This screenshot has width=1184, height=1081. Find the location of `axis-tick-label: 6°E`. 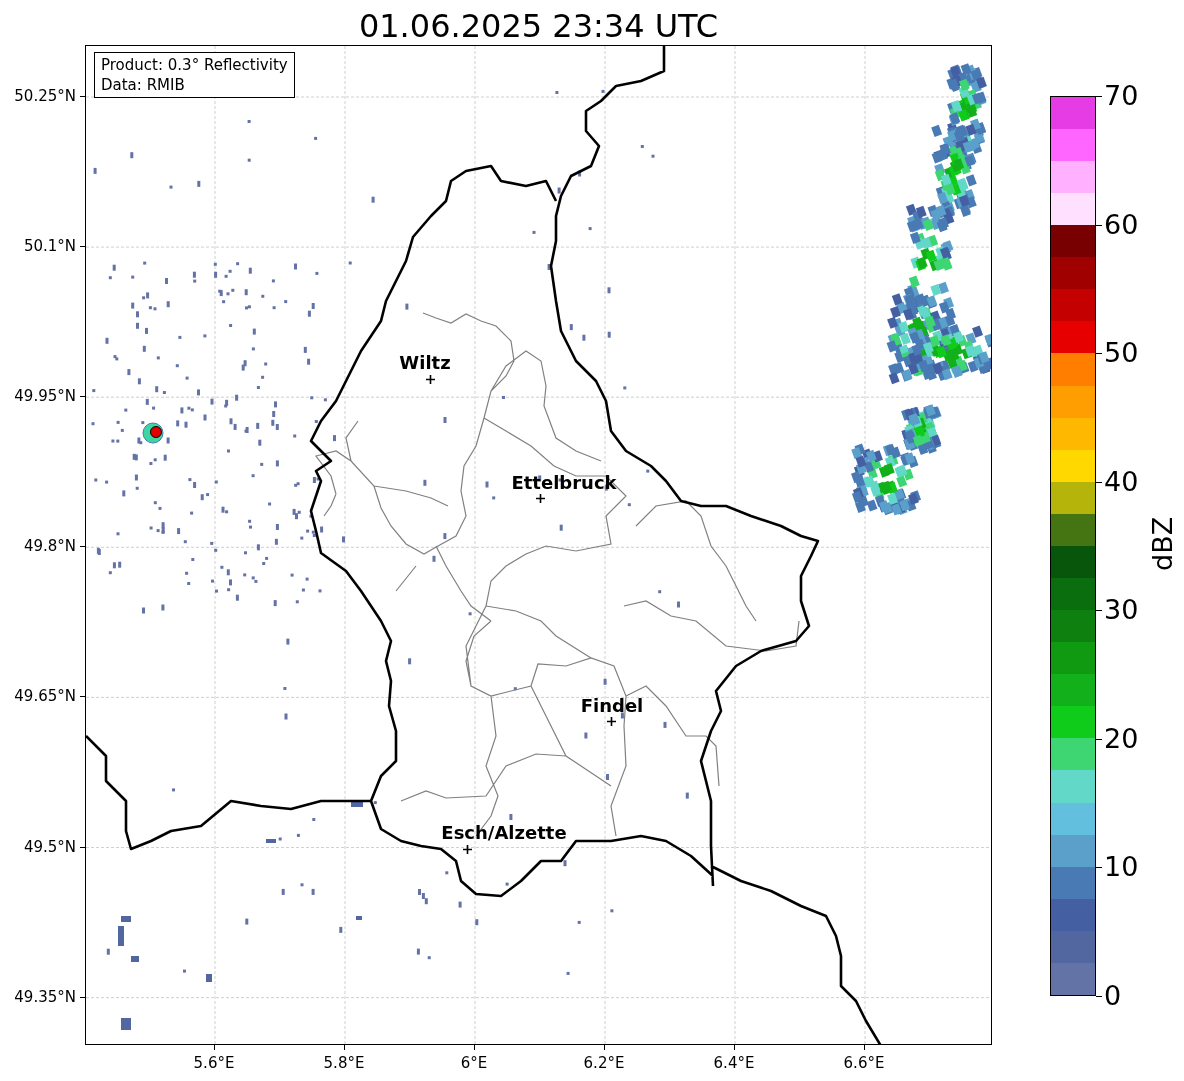

axis-tick-label: 6°E is located at coordinates (474, 1063).